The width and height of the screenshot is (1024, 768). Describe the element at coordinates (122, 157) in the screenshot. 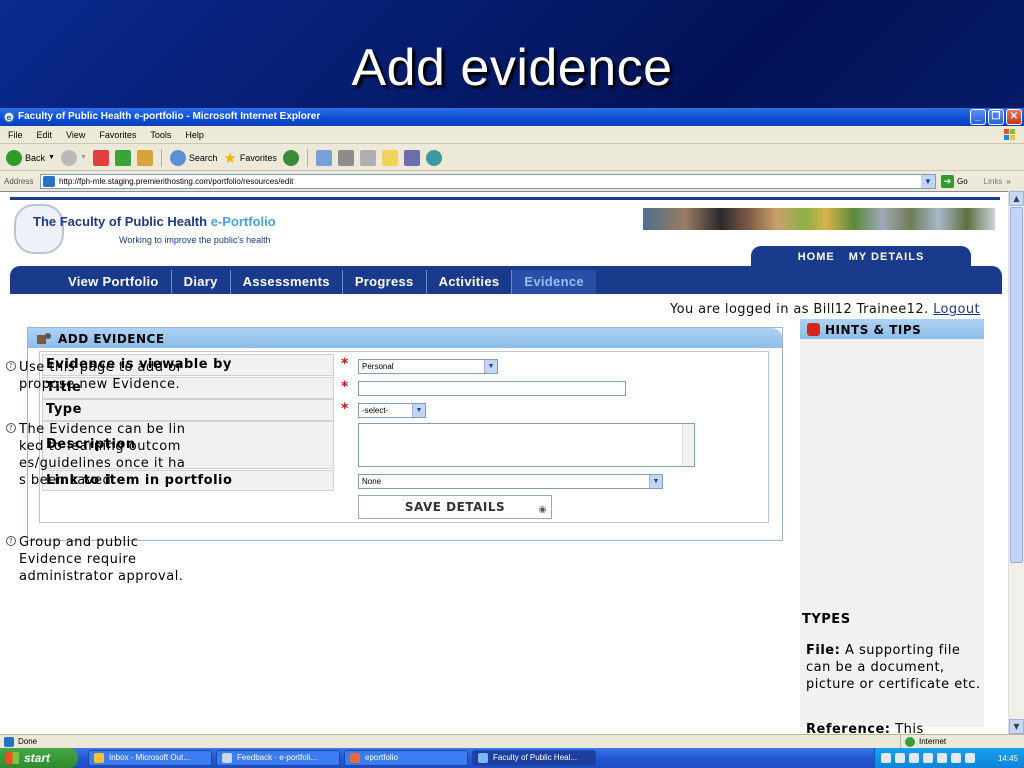

I see `refresh-icon` at that location.